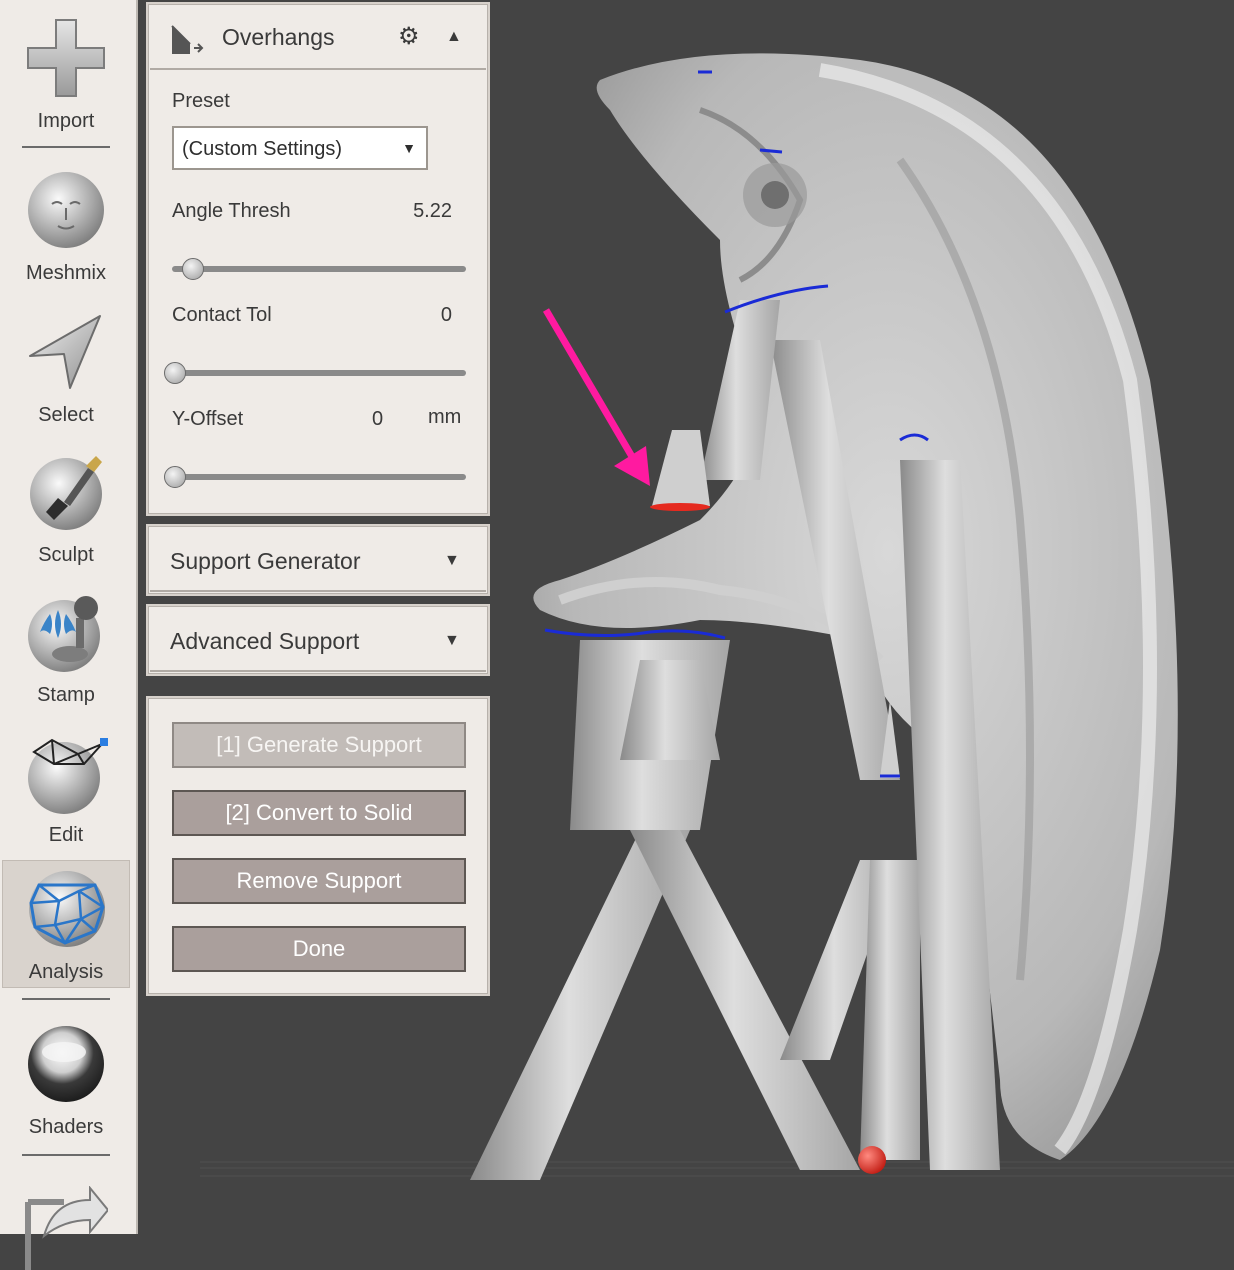  What do you see at coordinates (262, 149) in the screenshot?
I see `preset-value: (Custom Settings)` at bounding box center [262, 149].